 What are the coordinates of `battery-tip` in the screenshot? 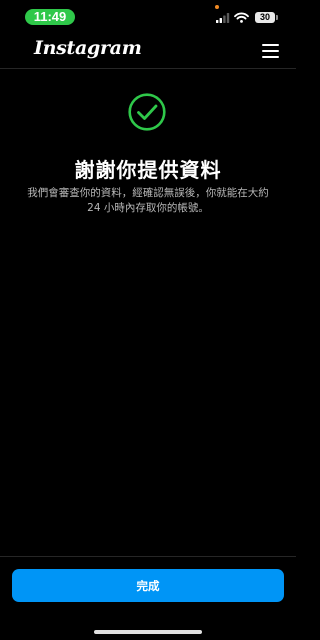 It's located at (277, 17).